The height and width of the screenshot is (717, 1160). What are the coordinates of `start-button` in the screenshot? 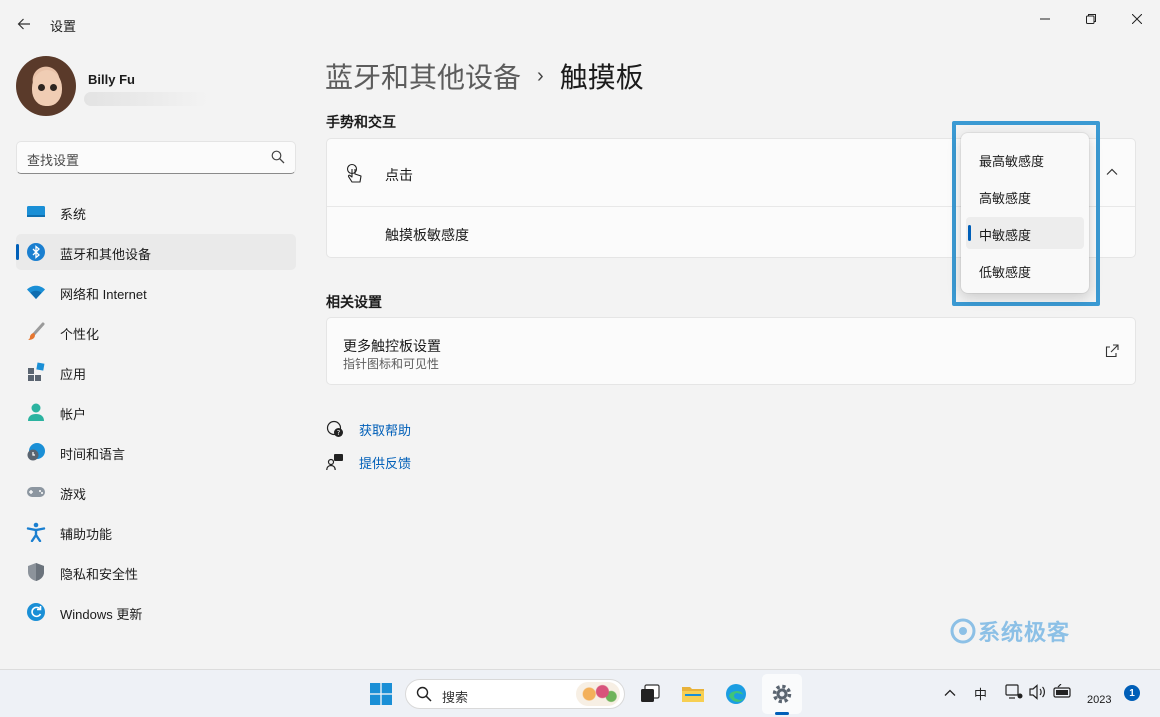 It's located at (381, 694).